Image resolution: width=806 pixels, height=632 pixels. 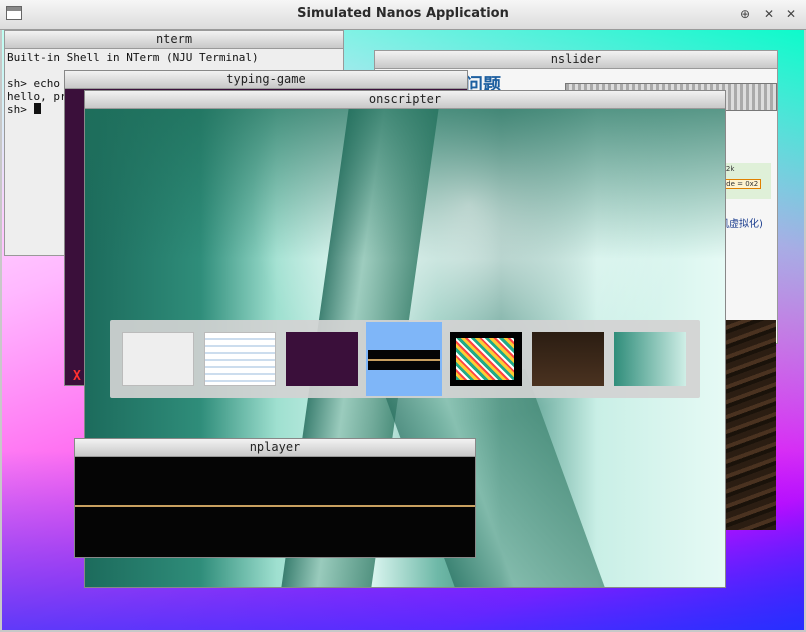 What do you see at coordinates (37, 108) in the screenshot?
I see `text-cursor` at bounding box center [37, 108].